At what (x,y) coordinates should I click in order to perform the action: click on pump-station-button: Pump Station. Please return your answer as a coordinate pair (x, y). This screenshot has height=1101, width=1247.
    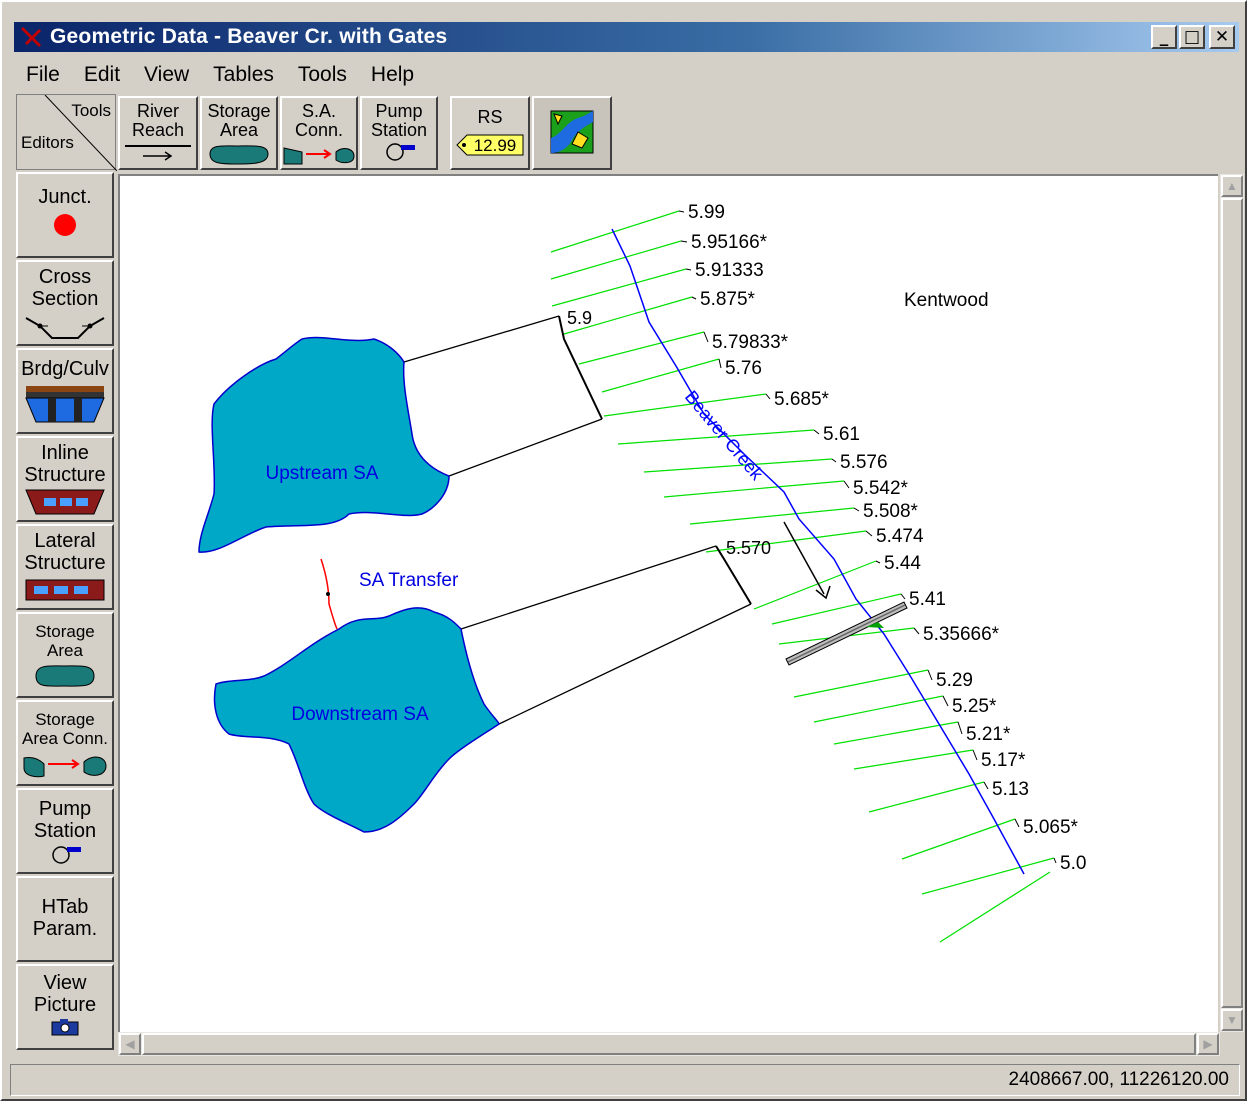
    Looking at the image, I should click on (399, 133).